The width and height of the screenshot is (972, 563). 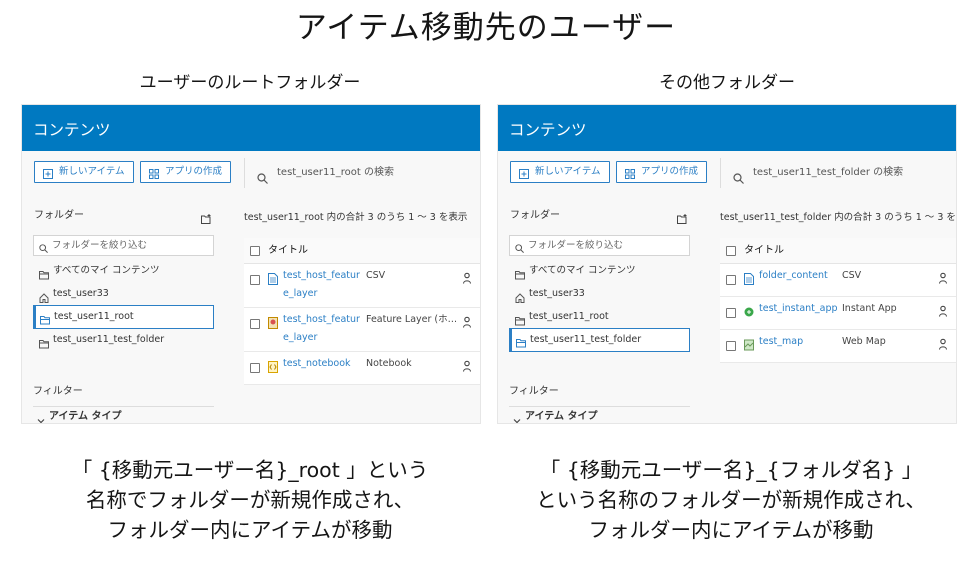 What do you see at coordinates (731, 500) in the screenshot?
I see `caption-line: という名称のフォルダーが新規作成され、` at bounding box center [731, 500].